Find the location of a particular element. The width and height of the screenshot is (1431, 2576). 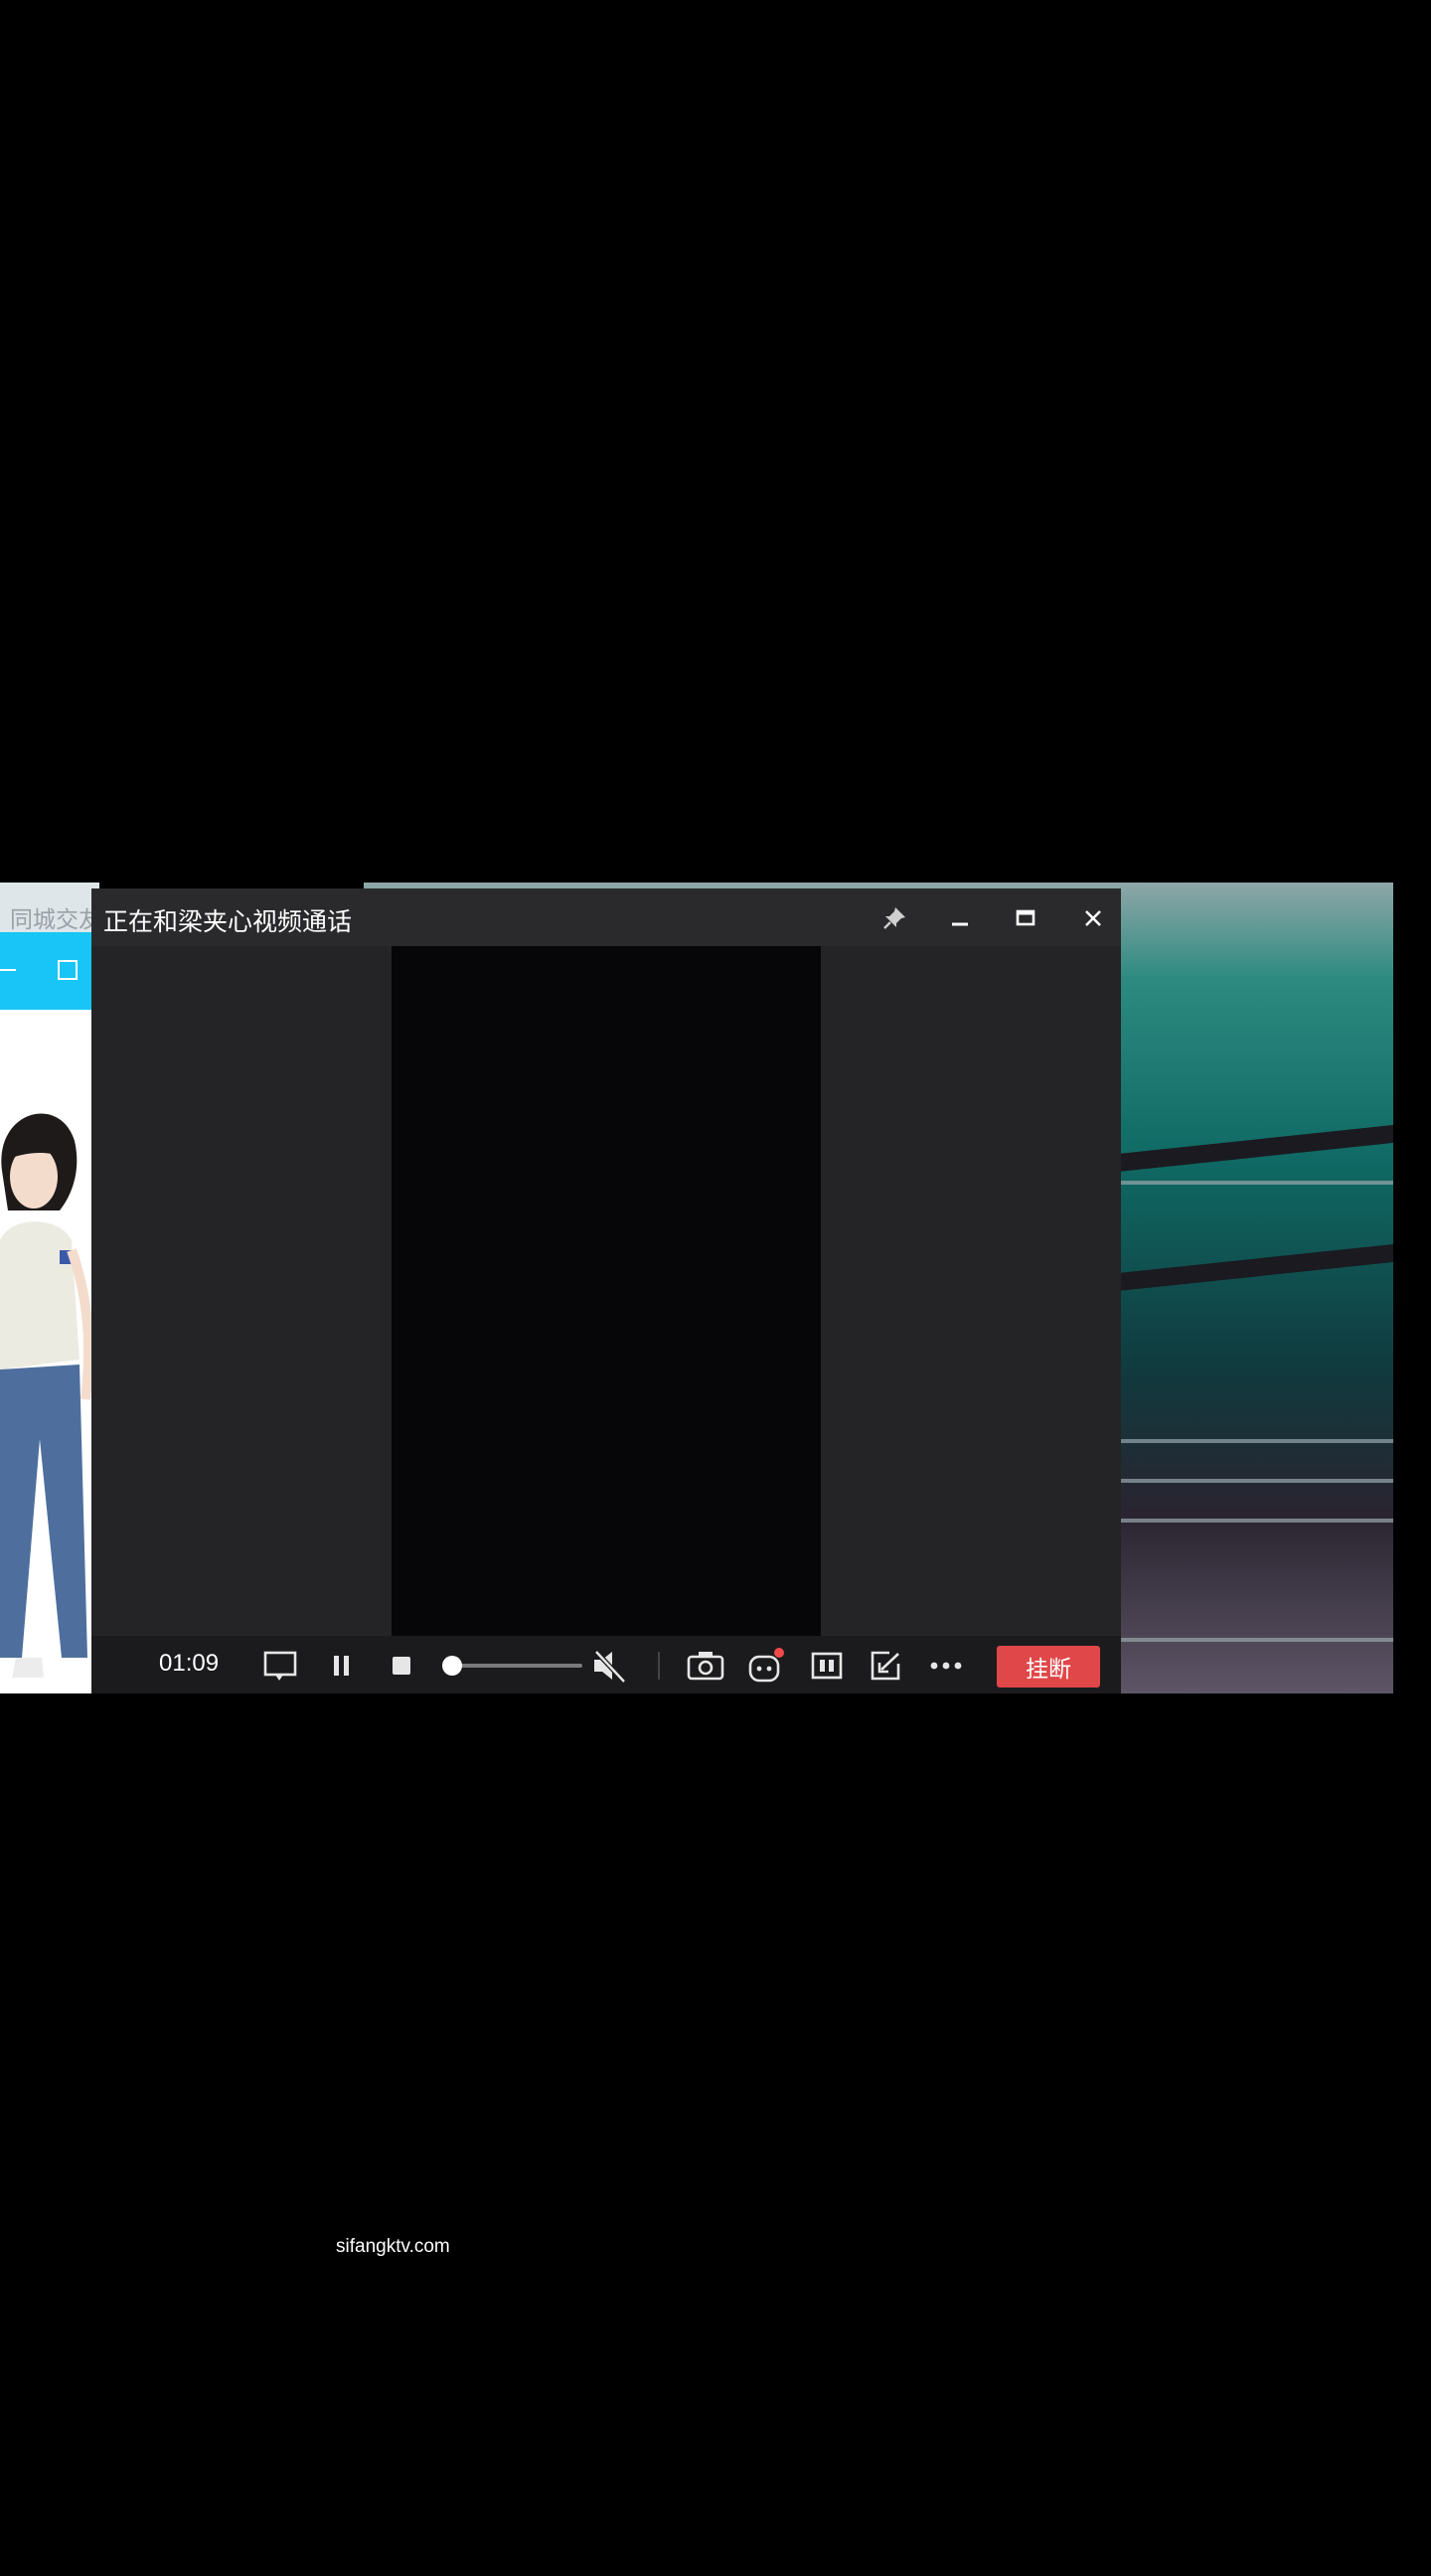

call-window-title: 正在和梁夹心视频通话 is located at coordinates (228, 922).